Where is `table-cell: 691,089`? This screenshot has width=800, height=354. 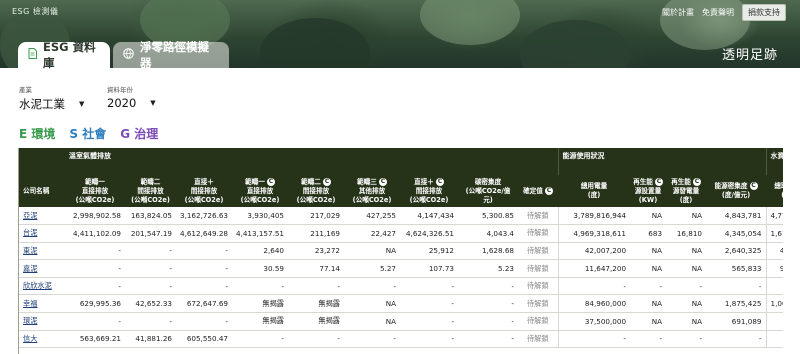
table-cell: 691,089 is located at coordinates (736, 321).